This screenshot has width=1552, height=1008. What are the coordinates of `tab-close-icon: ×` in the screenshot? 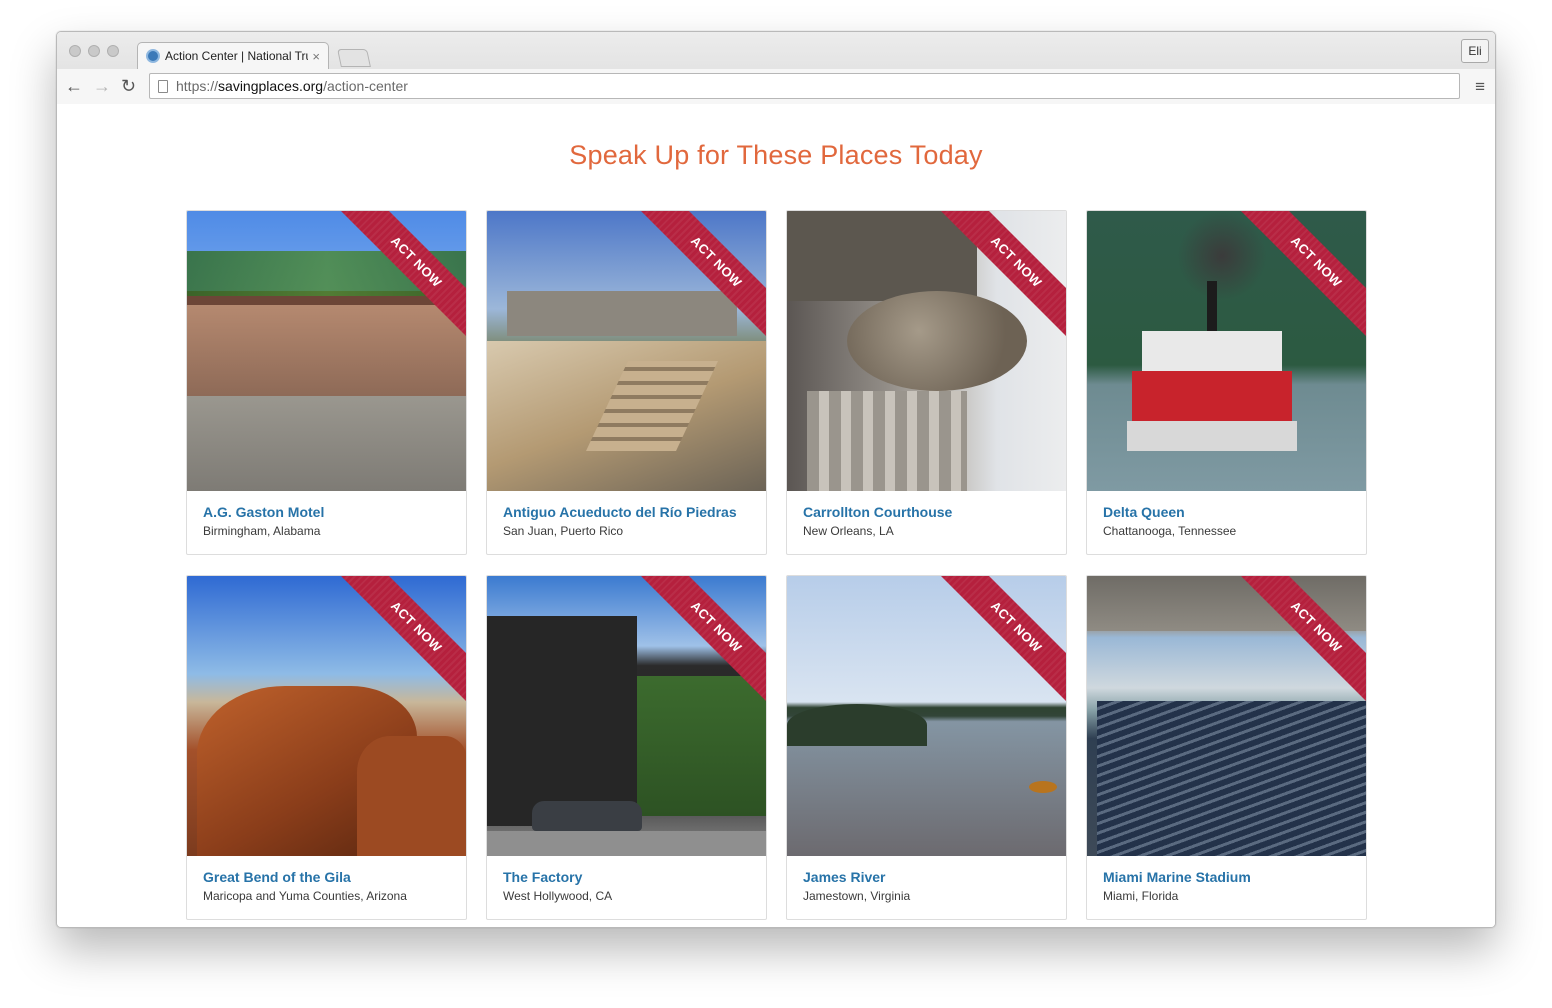 It's located at (316, 56).